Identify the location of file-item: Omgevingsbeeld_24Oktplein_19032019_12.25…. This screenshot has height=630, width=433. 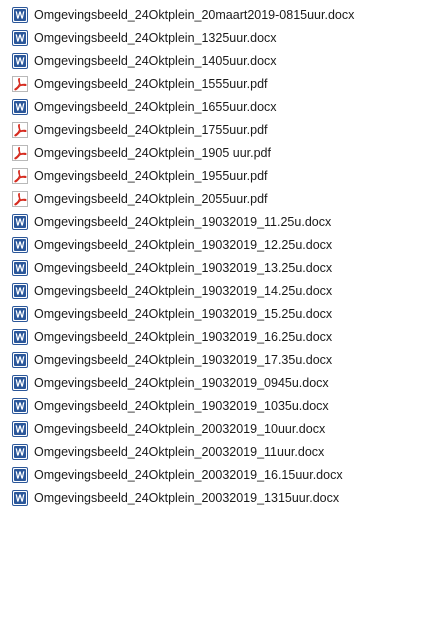
(216, 244).